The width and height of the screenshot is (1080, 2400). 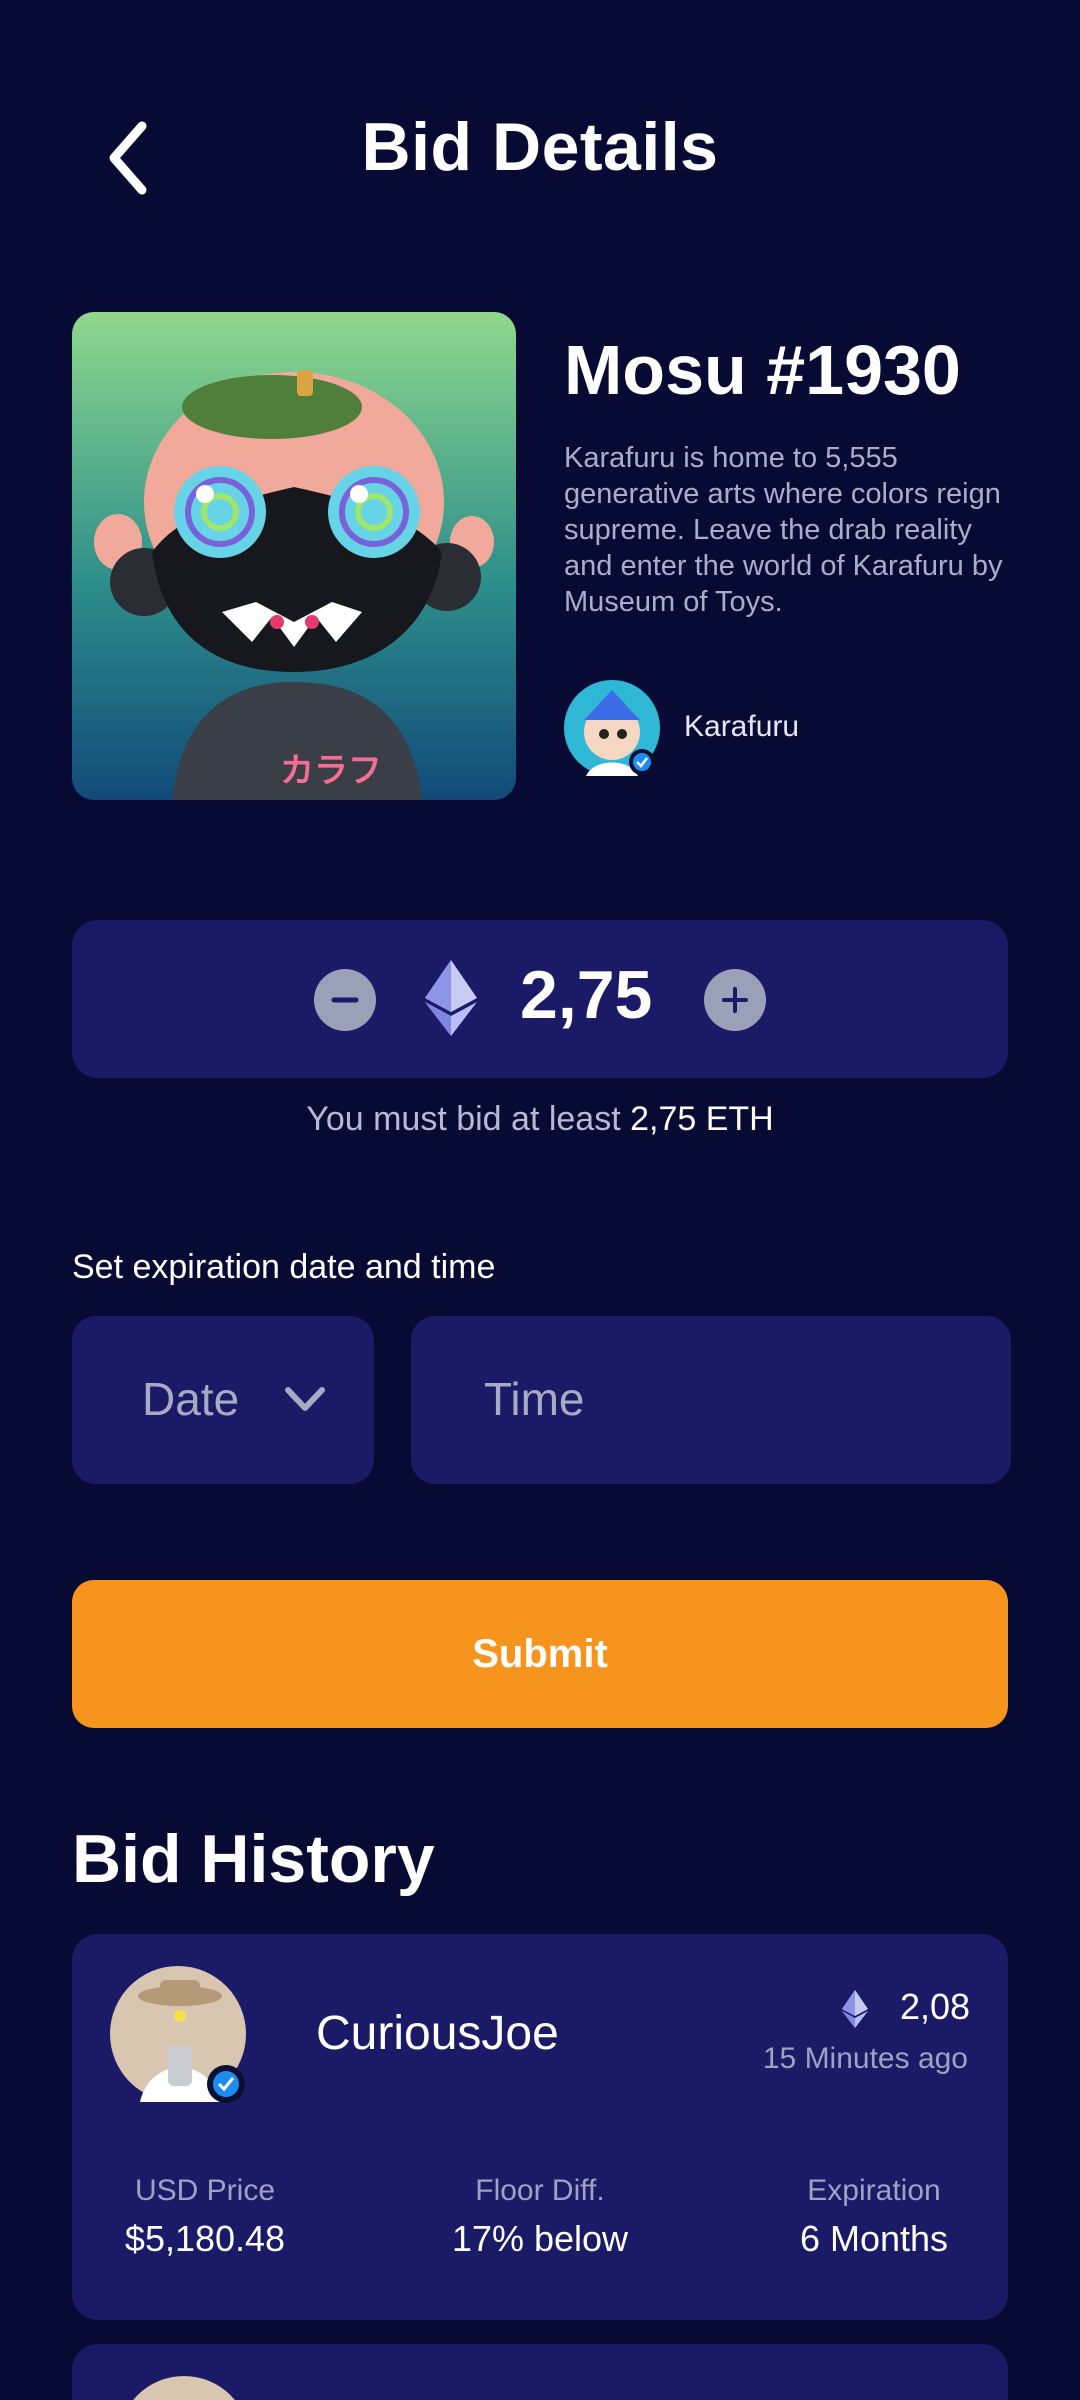 What do you see at coordinates (865, 2058) in the screenshot?
I see `bid-time-ago: 15 Minutes ago` at bounding box center [865, 2058].